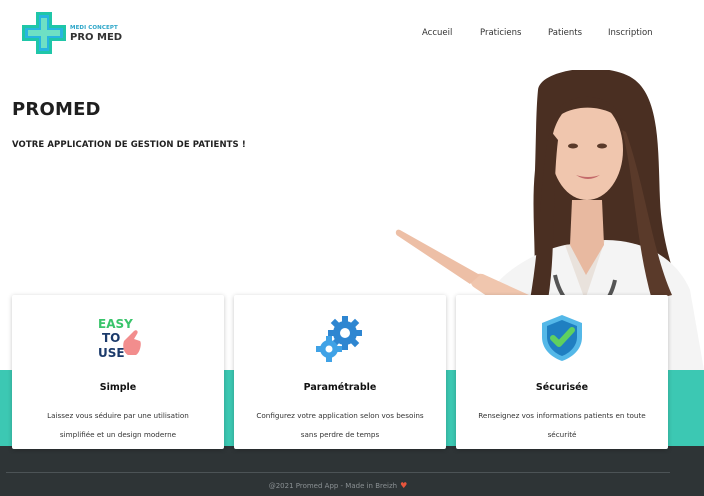  Describe the element at coordinates (94, 28) in the screenshot. I see `logo-subtitle: MEDI CONCEPT` at that location.